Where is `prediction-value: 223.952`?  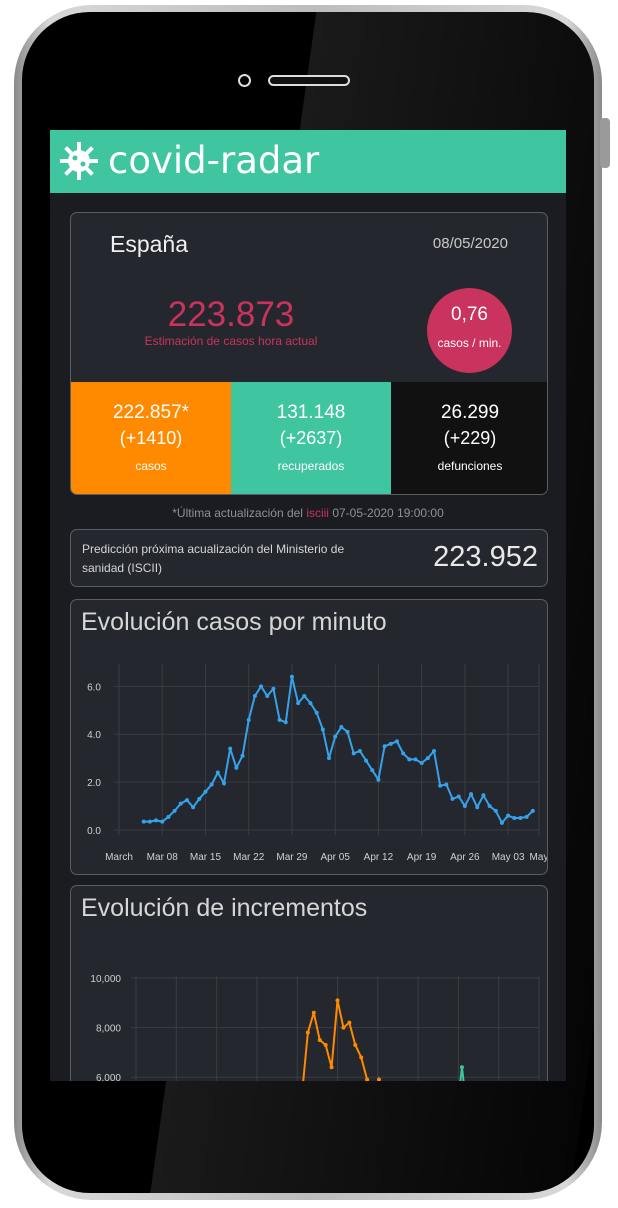
prediction-value: 223.952 is located at coordinates (485, 557).